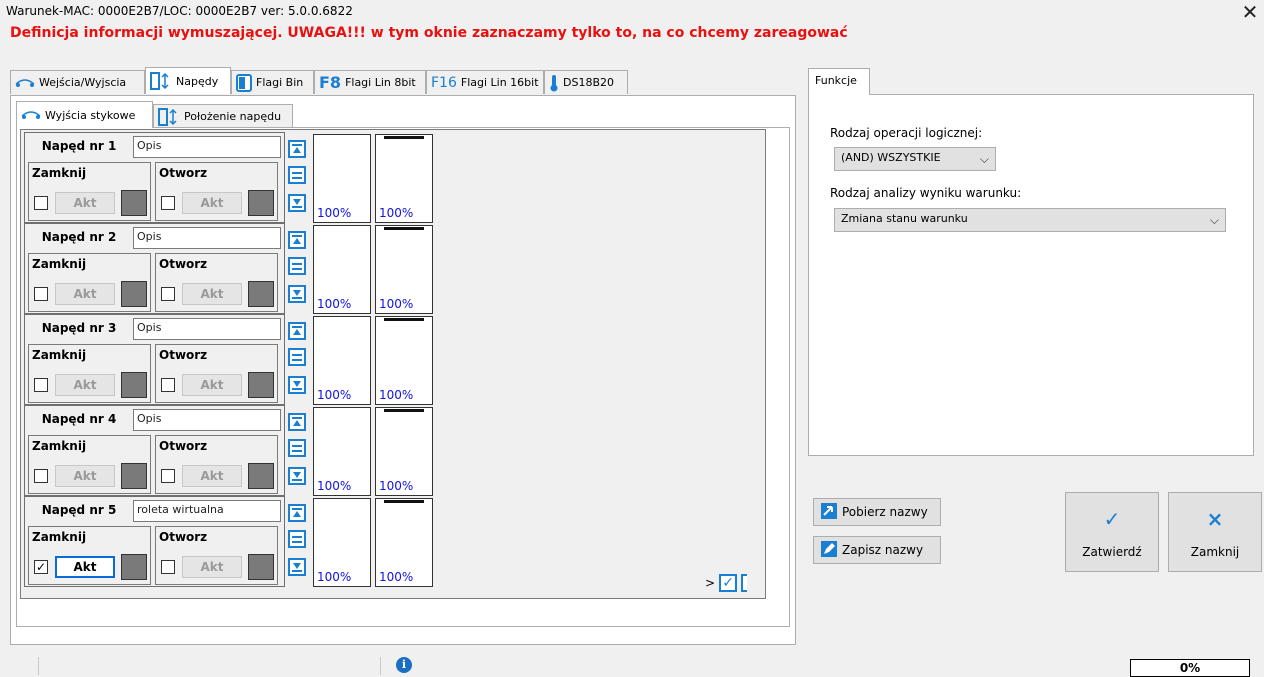 Image resolution: width=1264 pixels, height=677 pixels. I want to click on tab-flagi-lin-16bit: F16 Flagi Lin 16bit, so click(485, 82).